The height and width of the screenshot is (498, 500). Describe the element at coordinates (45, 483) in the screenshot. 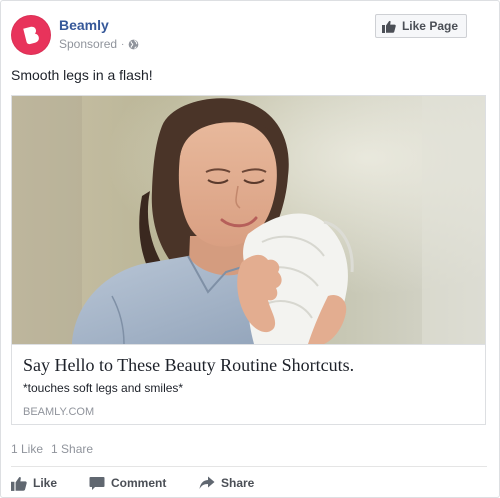

I see `like-label: Like` at that location.